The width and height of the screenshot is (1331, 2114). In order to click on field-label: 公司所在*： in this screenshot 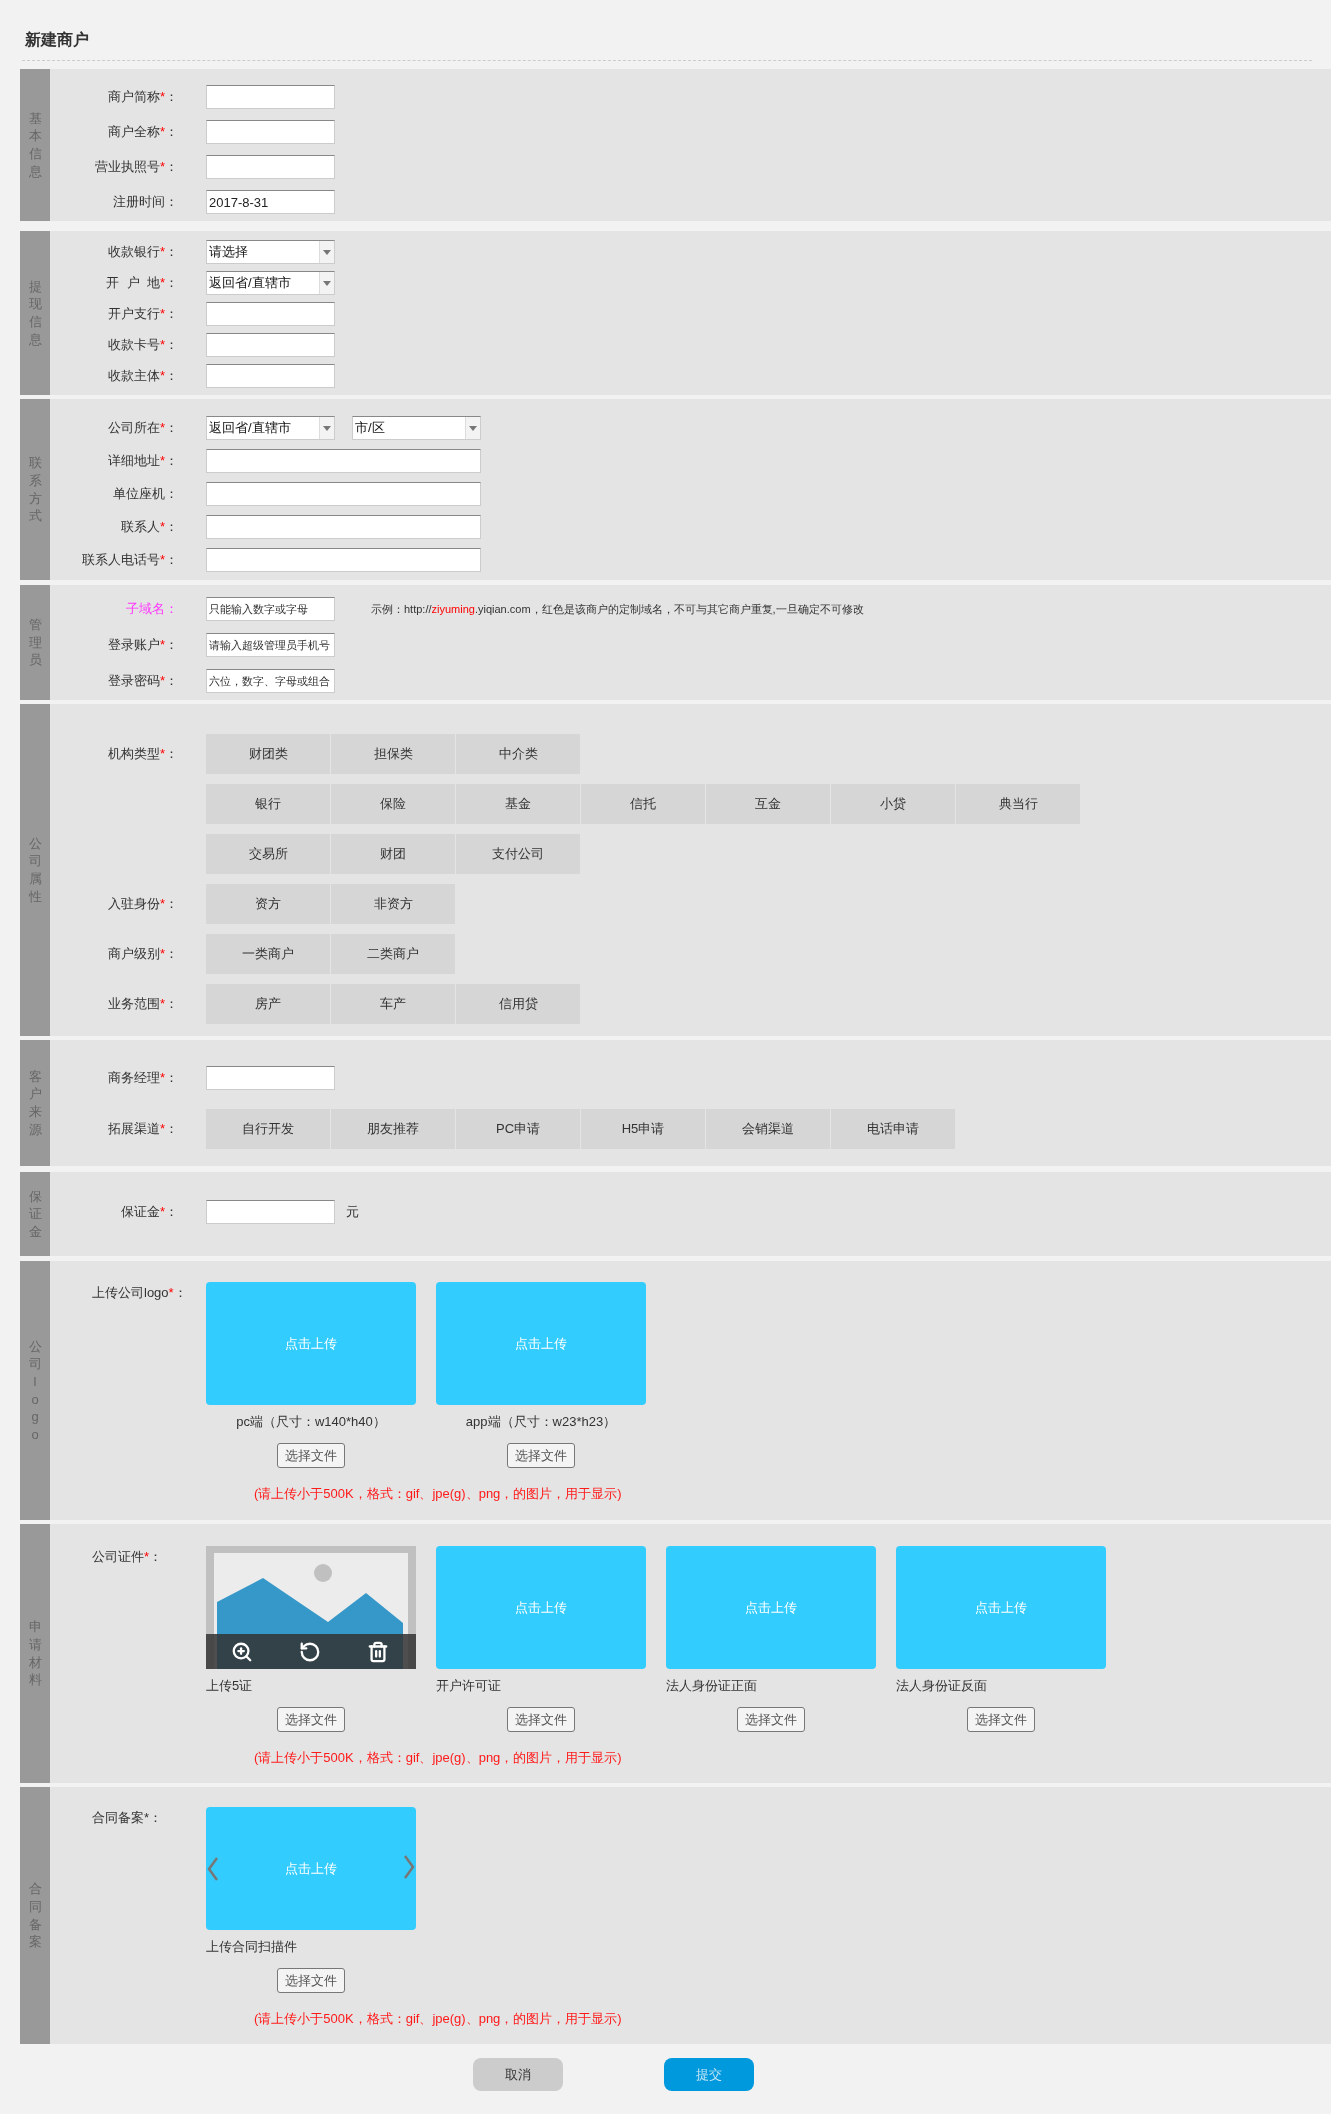, I will do `click(142, 428)`.